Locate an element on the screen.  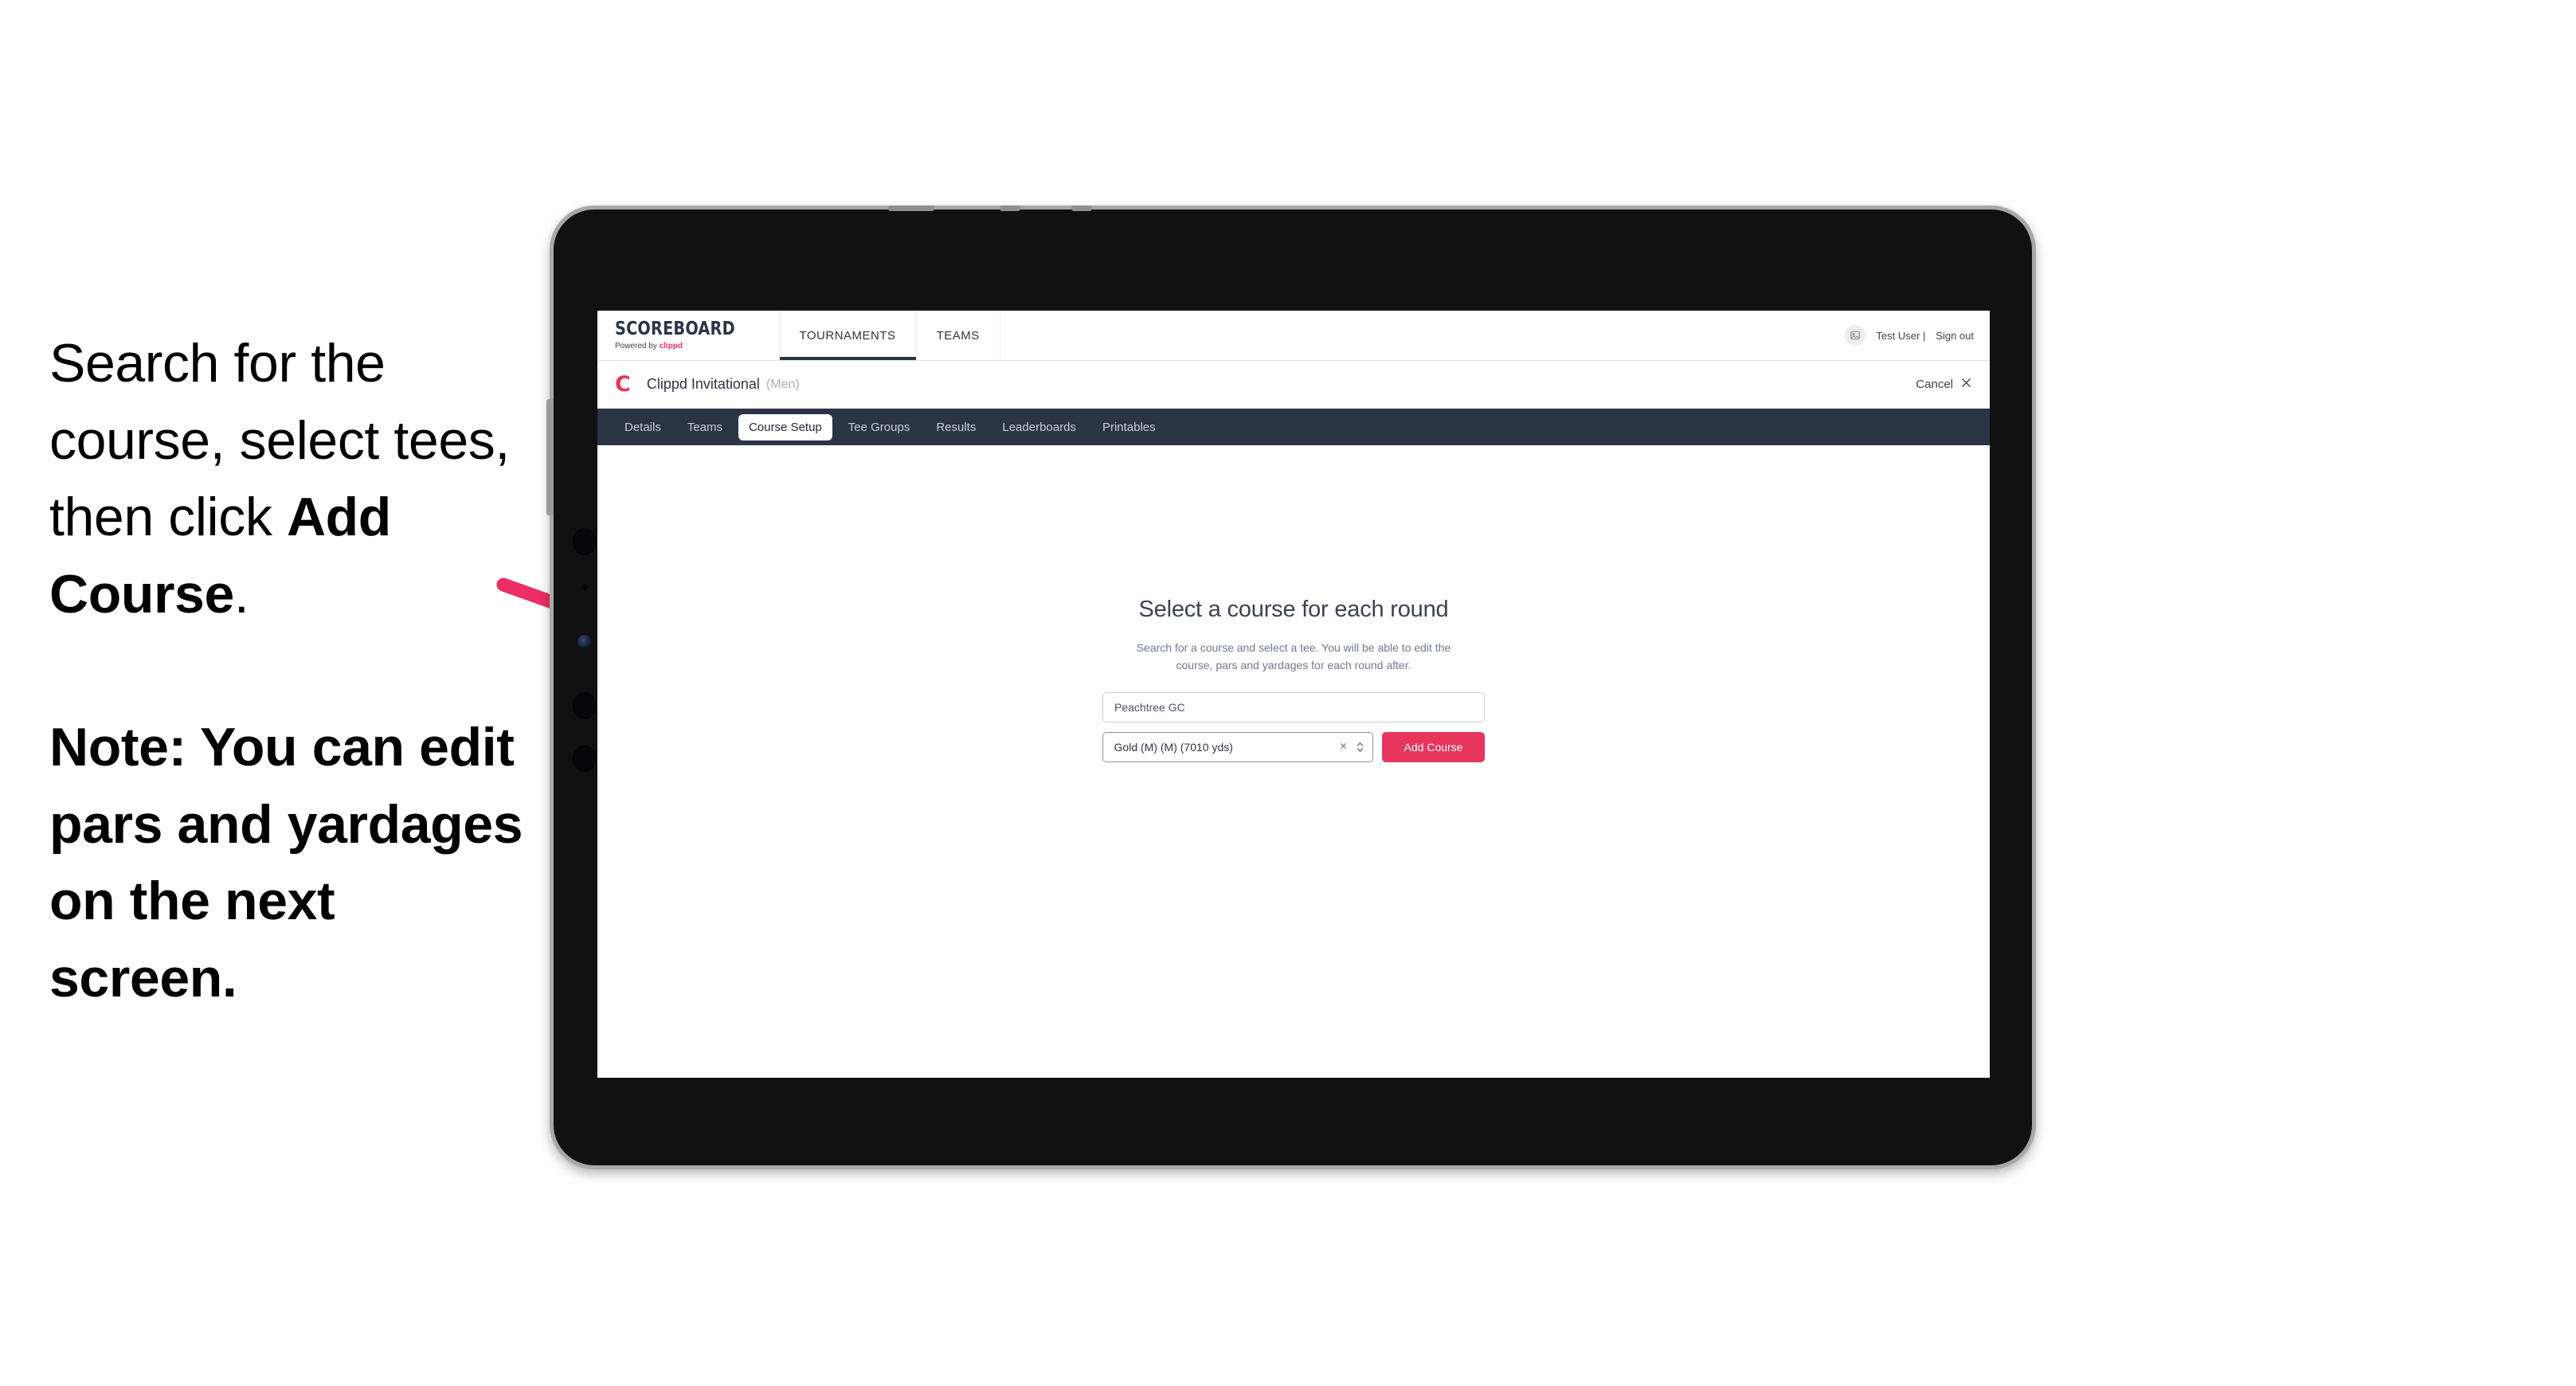
tab-course-setup: Course Setup is located at coordinates (785, 426).